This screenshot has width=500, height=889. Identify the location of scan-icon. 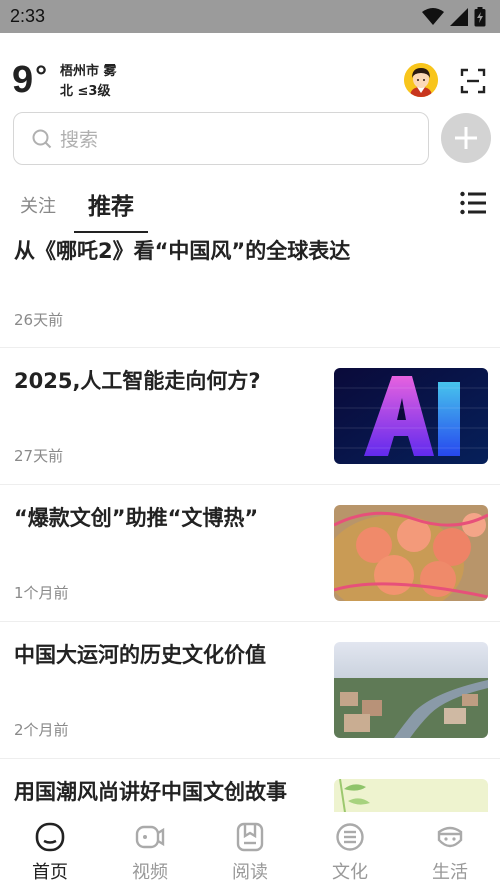
(473, 81).